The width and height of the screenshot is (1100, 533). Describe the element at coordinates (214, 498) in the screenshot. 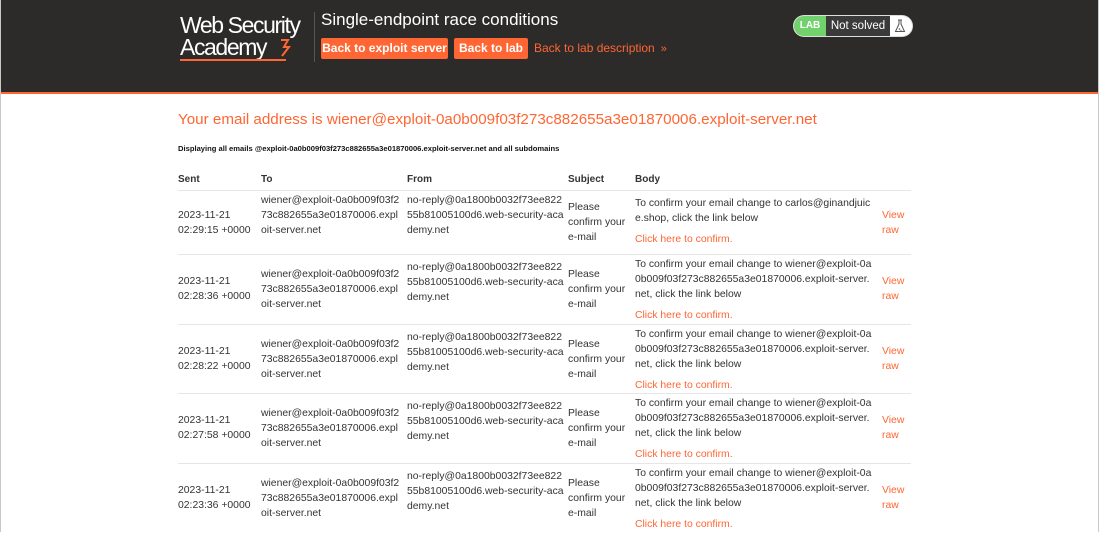

I see `email-sent-time: 2023-11-21 02:23:36 +0000` at that location.